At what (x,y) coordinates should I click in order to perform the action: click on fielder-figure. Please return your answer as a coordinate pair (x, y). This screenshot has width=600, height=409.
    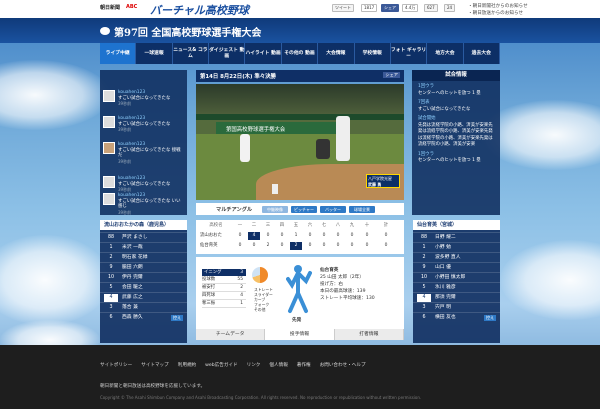
    Looking at the image, I should click on (275, 189).